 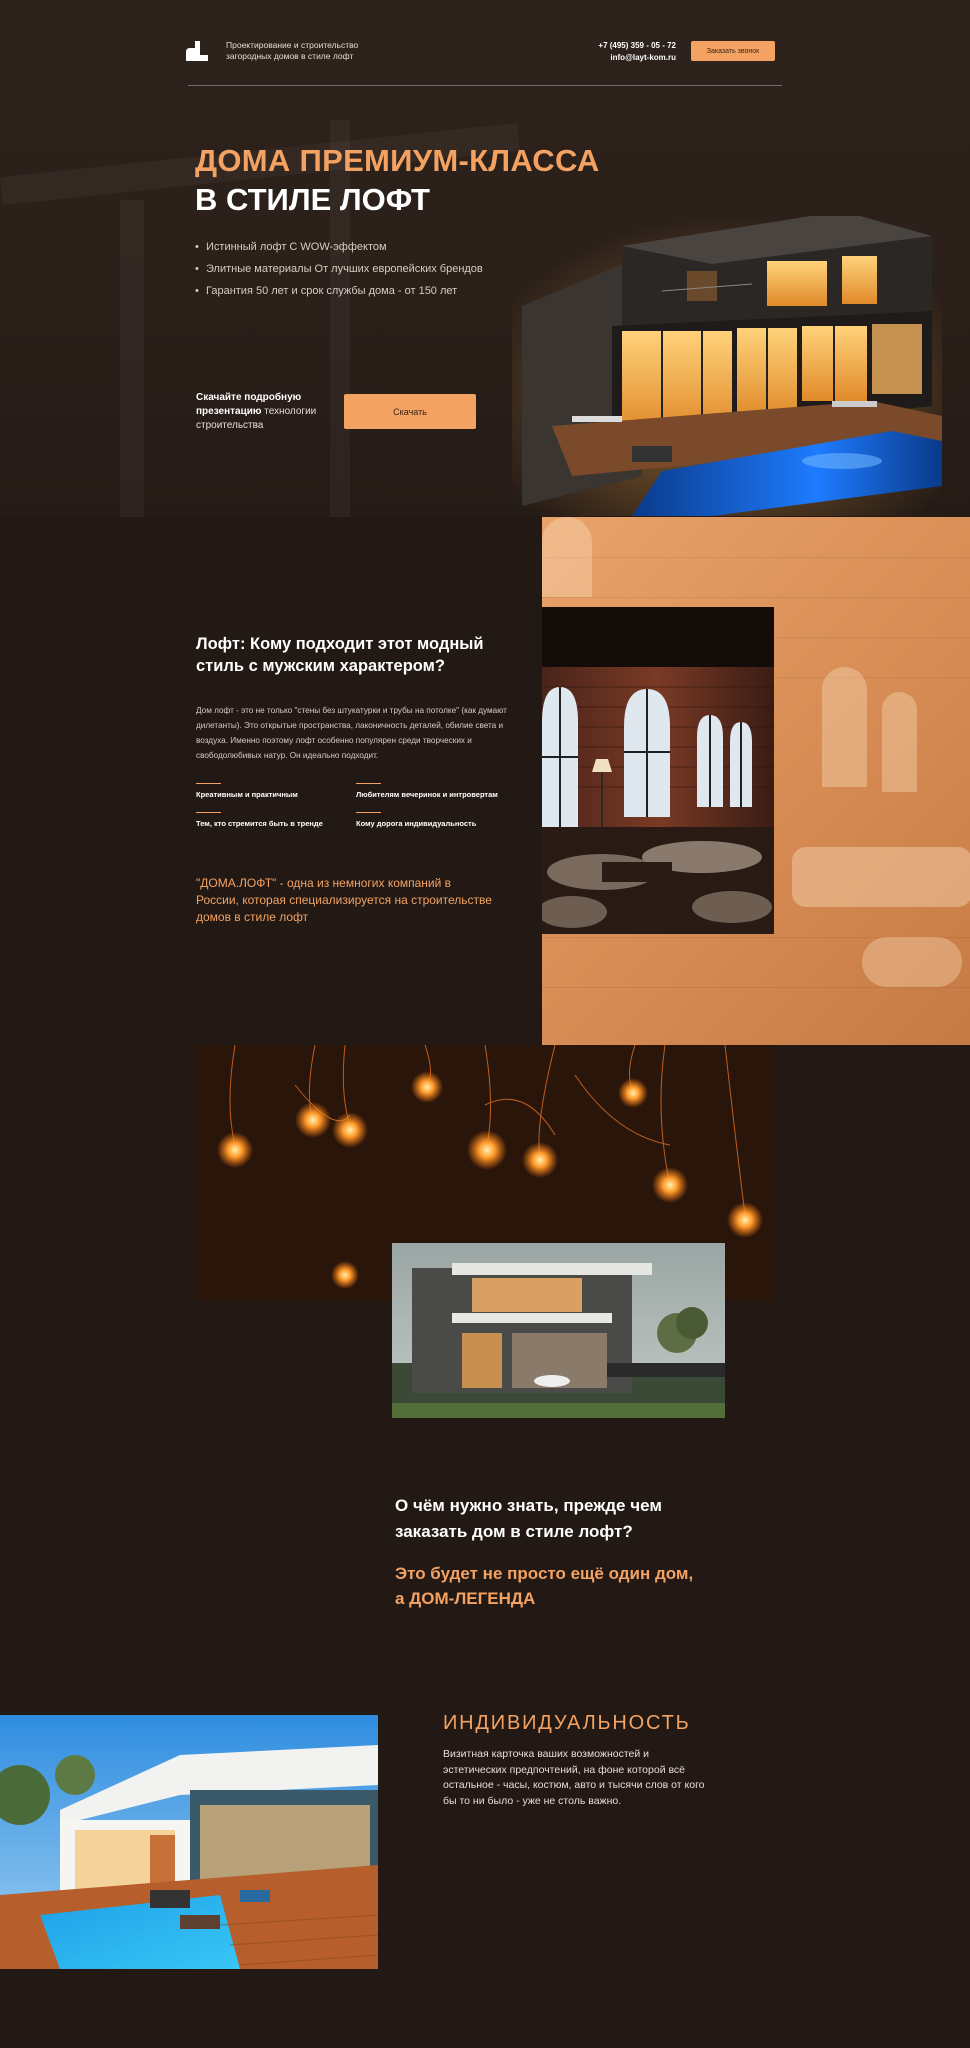 What do you see at coordinates (397, 160) in the screenshot?
I see `hero-title-line1: ДОМА ПРЕМИУМ-КЛАССА` at bounding box center [397, 160].